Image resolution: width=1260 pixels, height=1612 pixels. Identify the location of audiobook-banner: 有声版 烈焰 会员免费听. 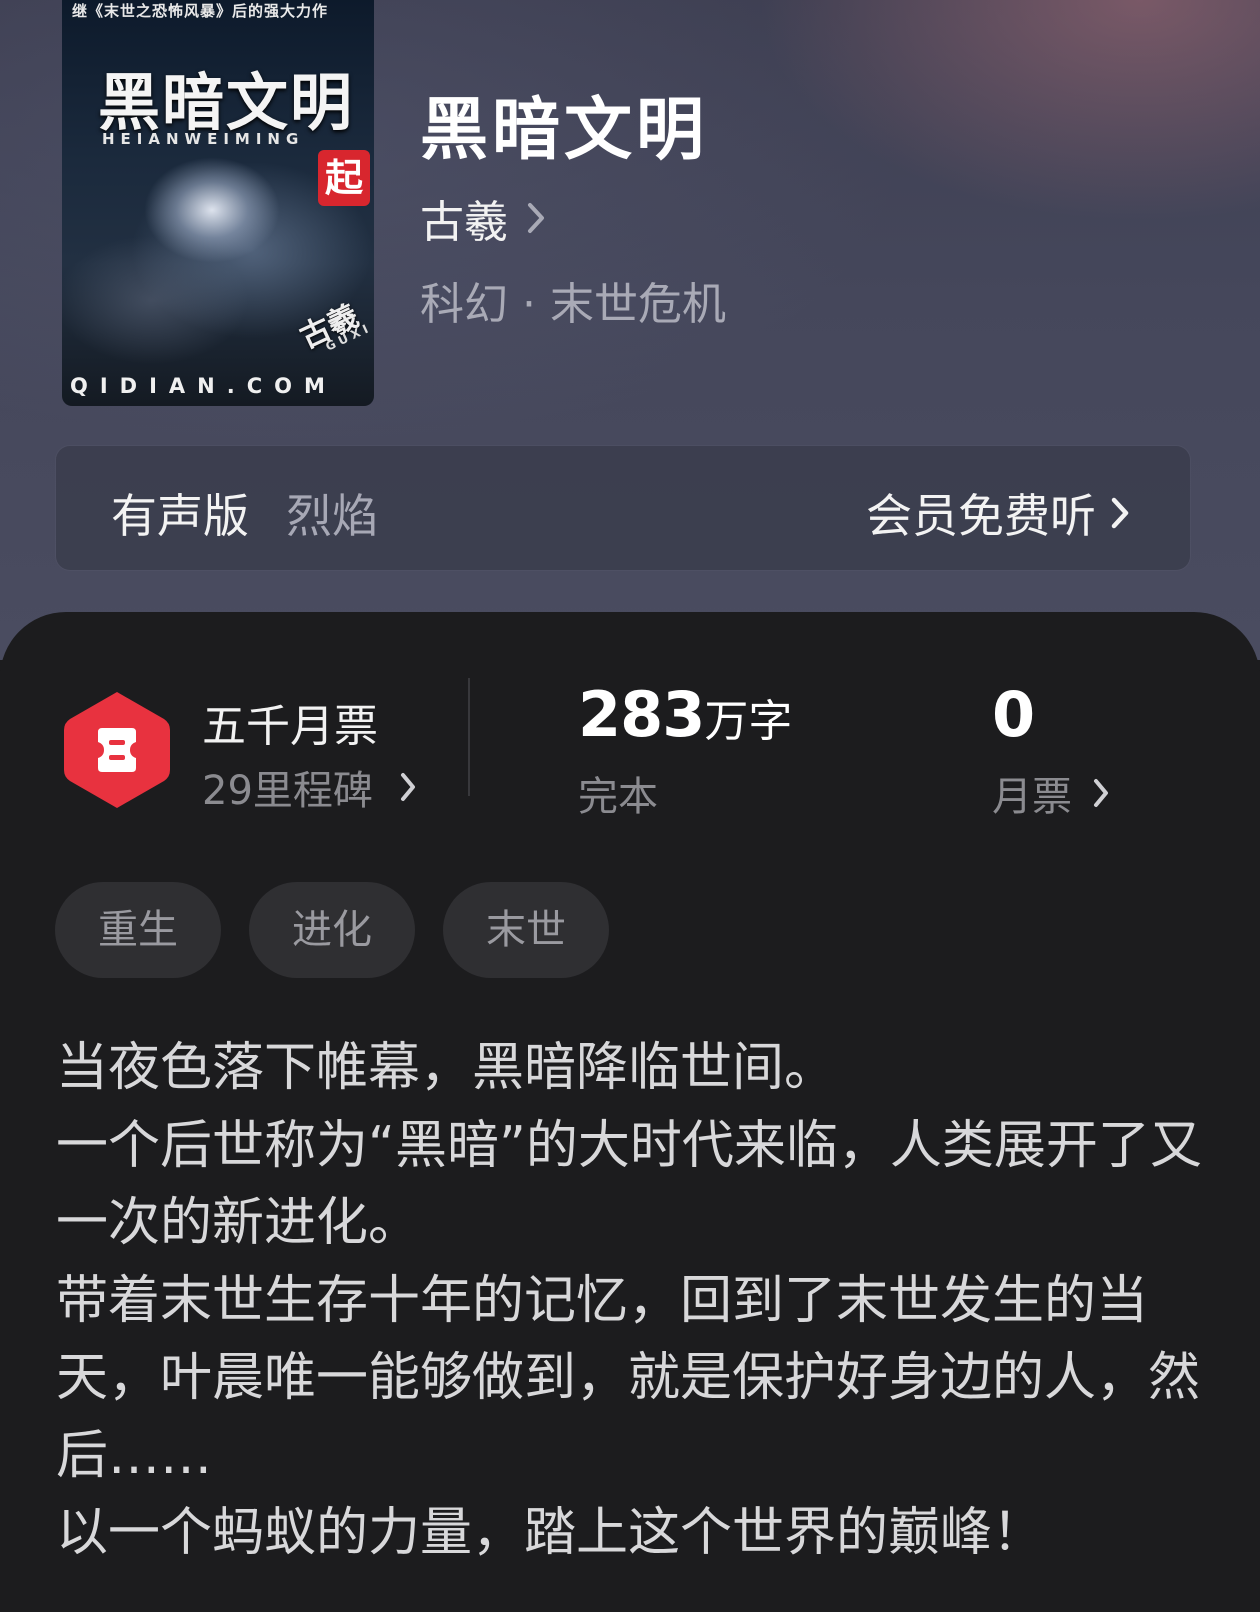
(623, 508).